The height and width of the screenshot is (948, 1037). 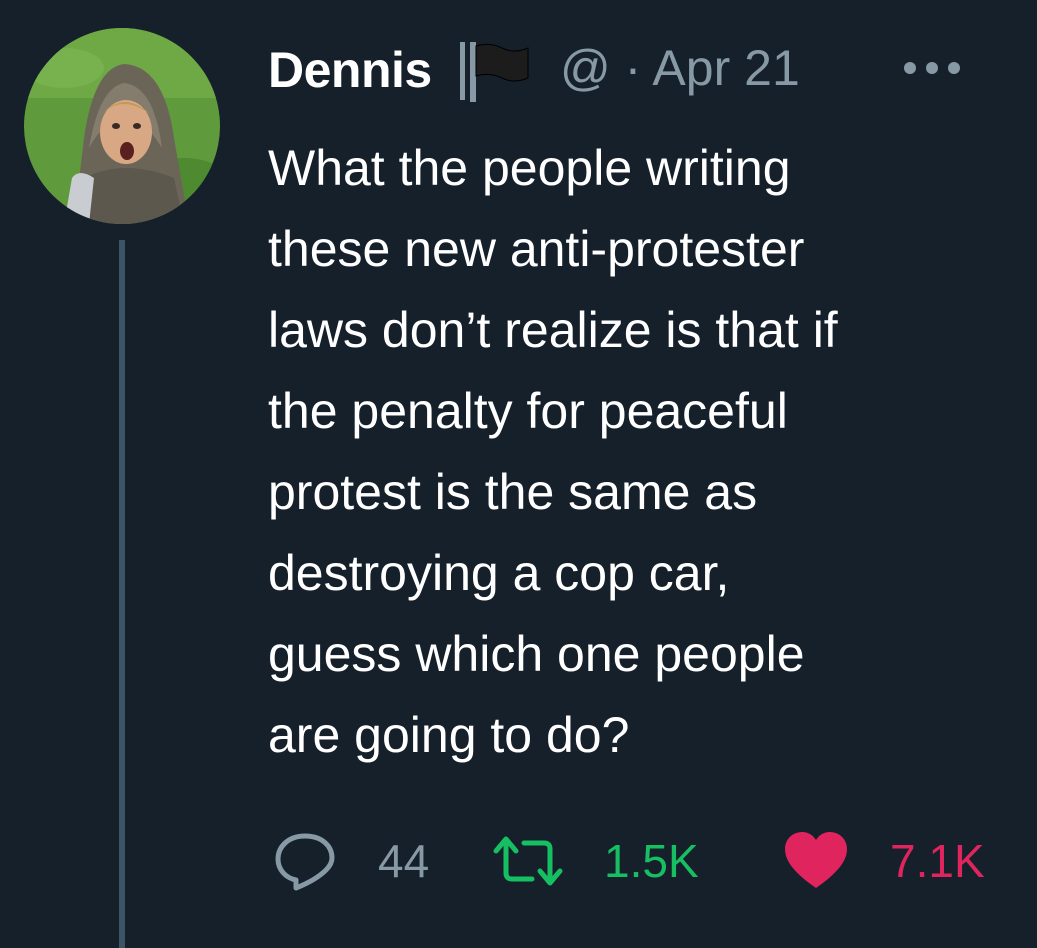 I want to click on tweet-text-line: guess which one people, so click(x=536, y=654).